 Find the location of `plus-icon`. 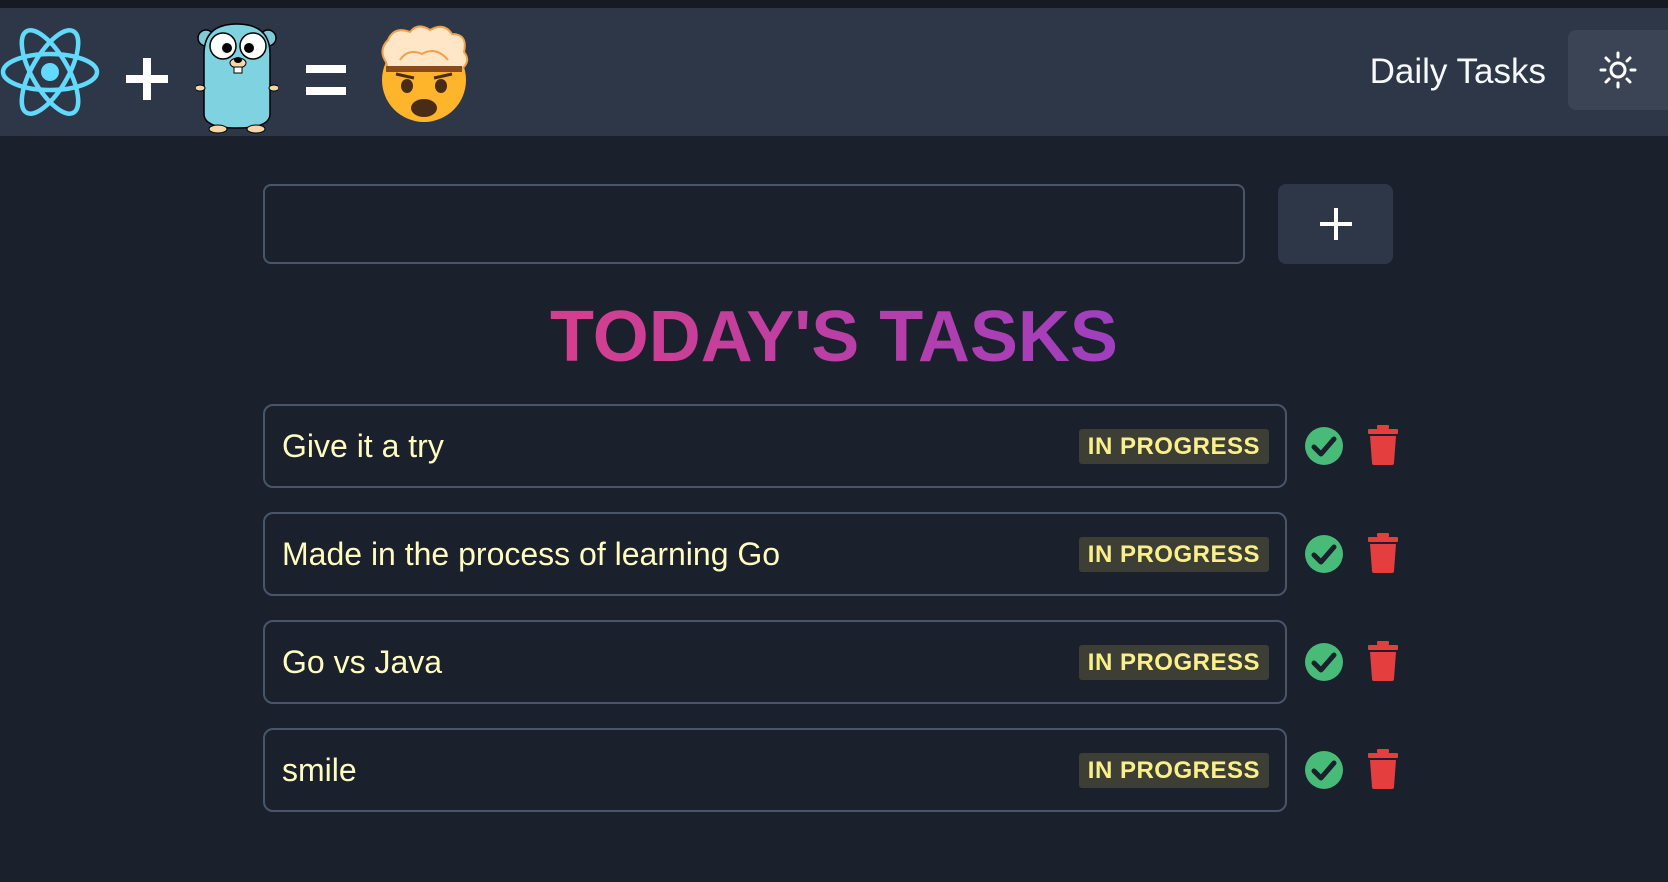

plus-icon is located at coordinates (1335, 224).